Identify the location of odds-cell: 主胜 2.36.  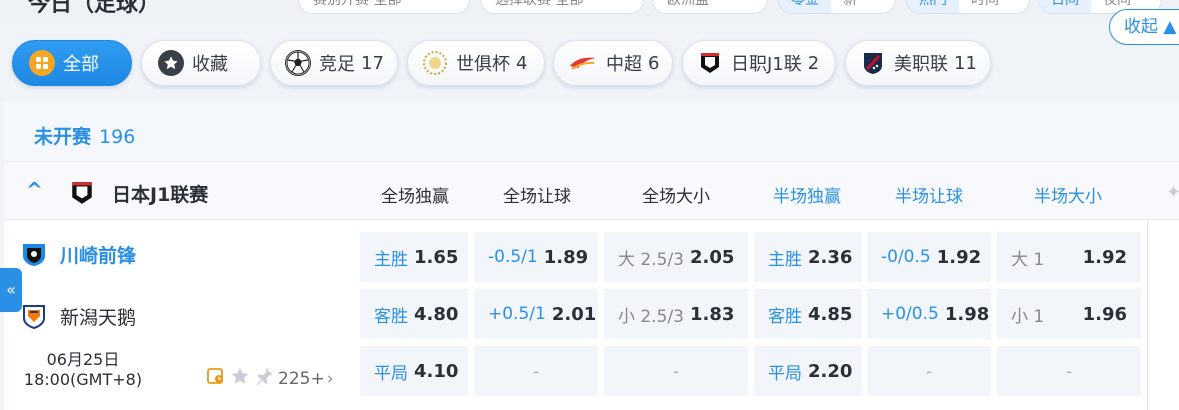
(808, 257).